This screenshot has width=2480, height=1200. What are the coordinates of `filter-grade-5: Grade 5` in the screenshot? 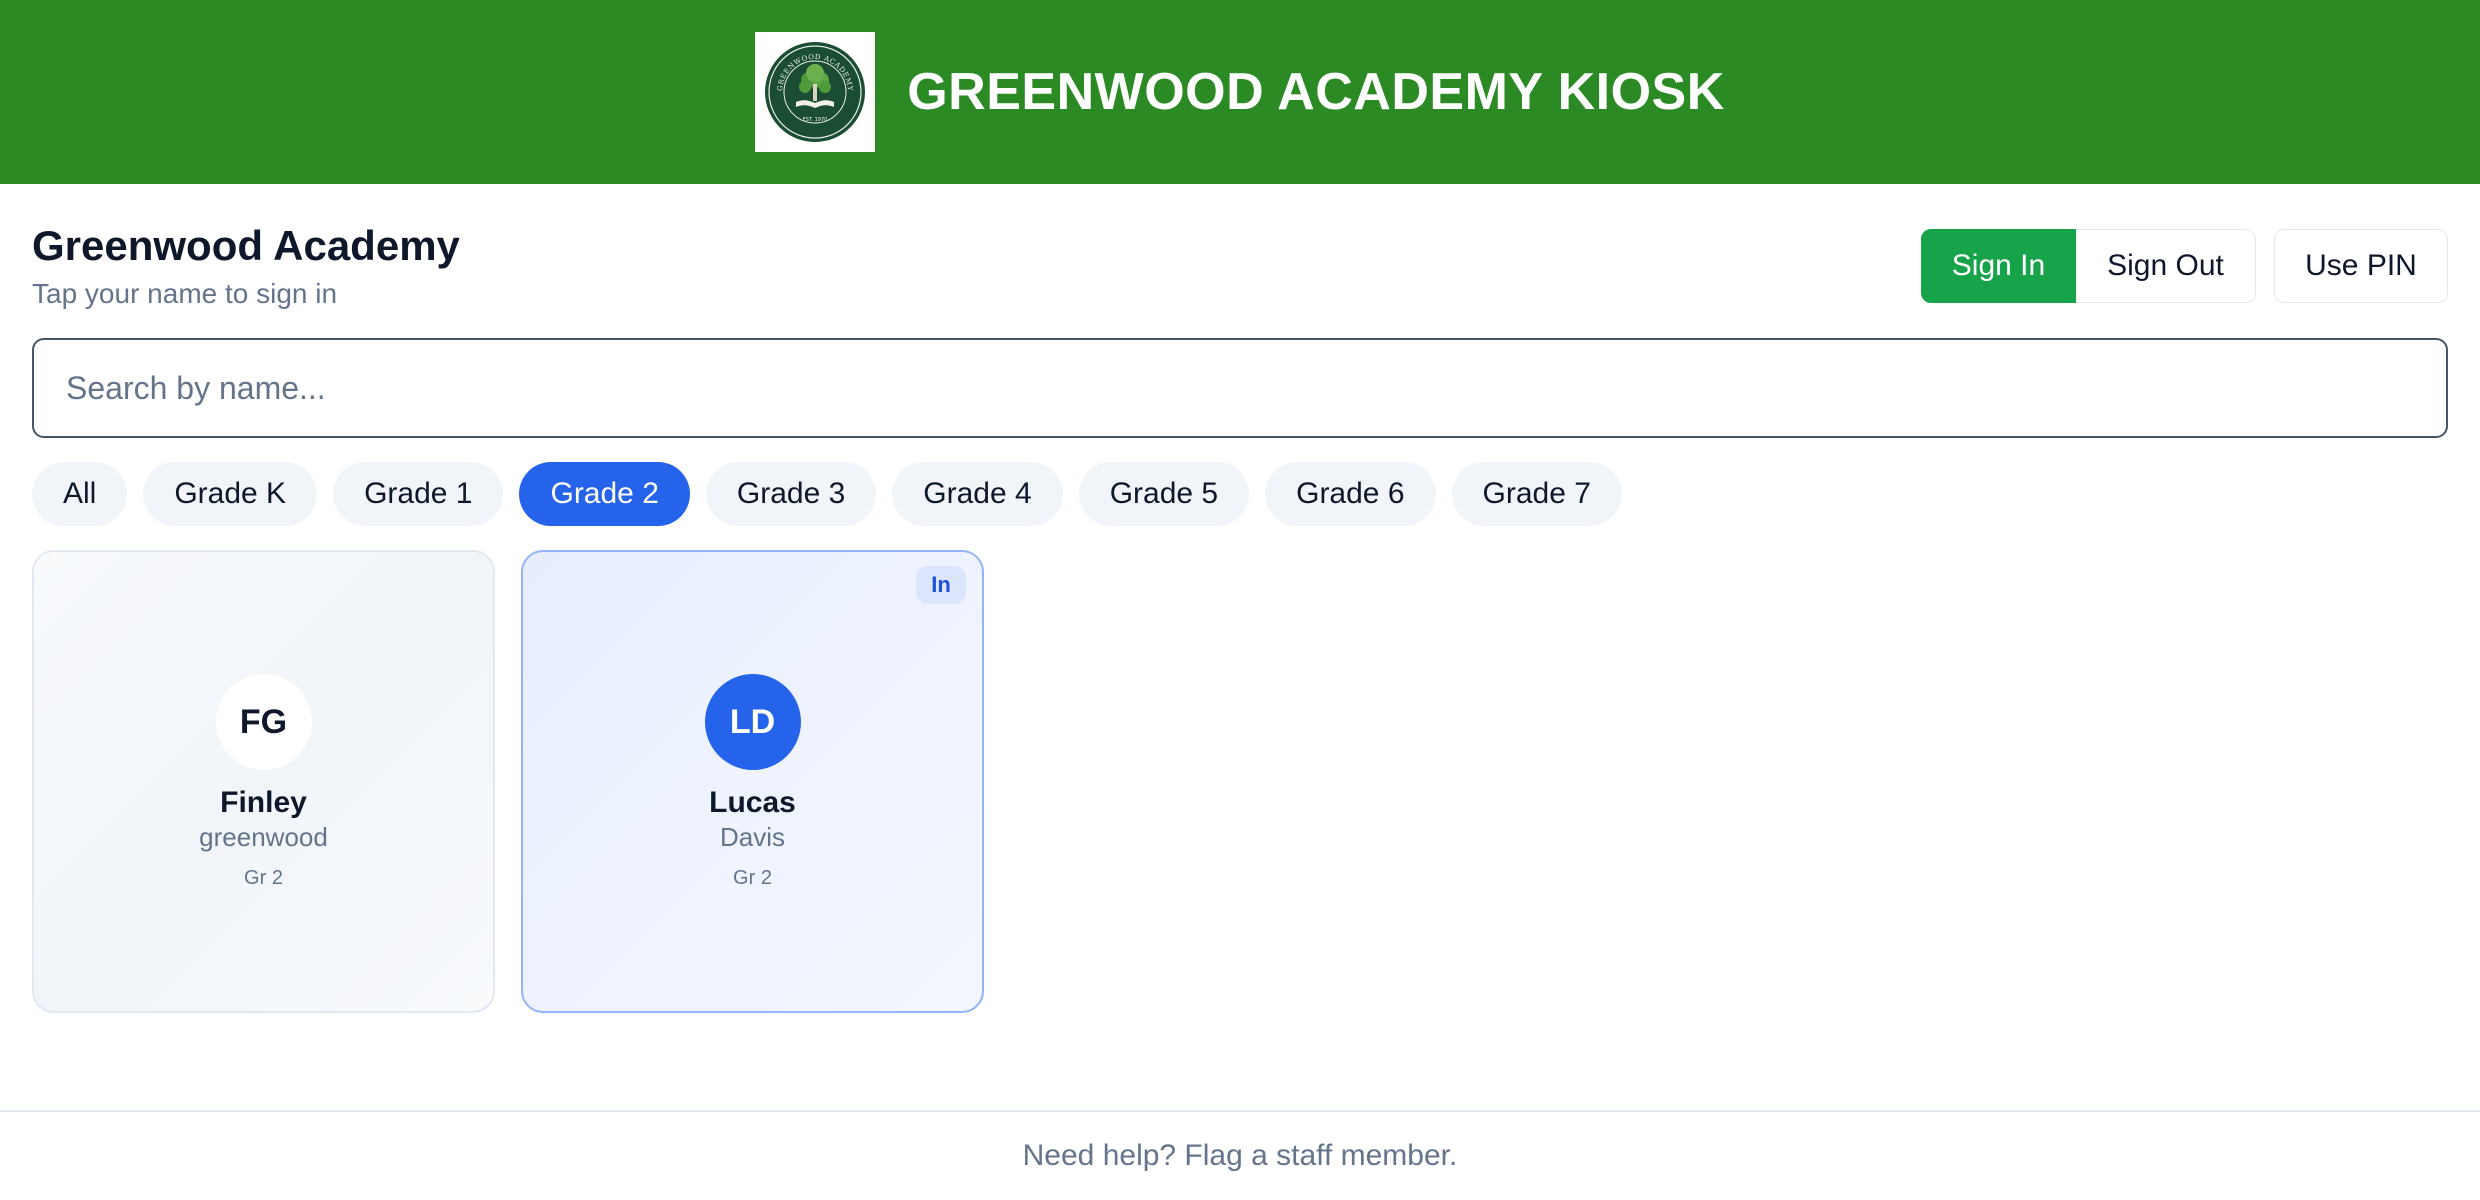 It's located at (1164, 494).